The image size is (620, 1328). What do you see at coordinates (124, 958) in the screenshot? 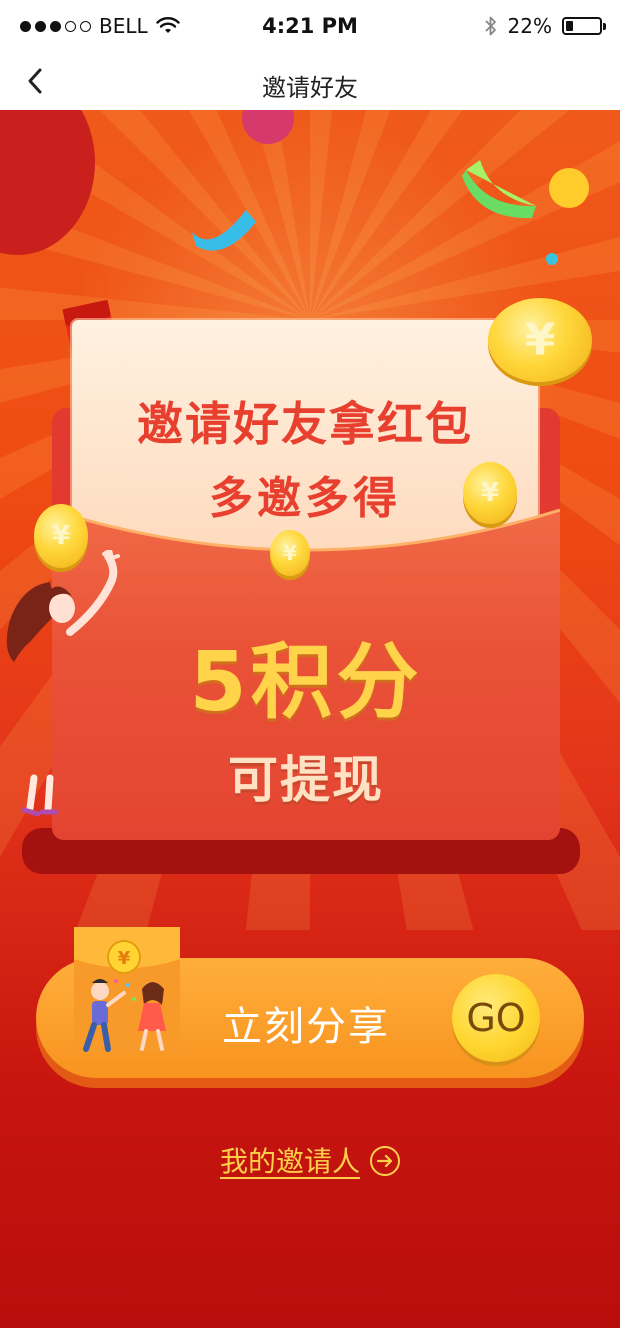
I see `illustration-coin-symbol: ¥` at bounding box center [124, 958].